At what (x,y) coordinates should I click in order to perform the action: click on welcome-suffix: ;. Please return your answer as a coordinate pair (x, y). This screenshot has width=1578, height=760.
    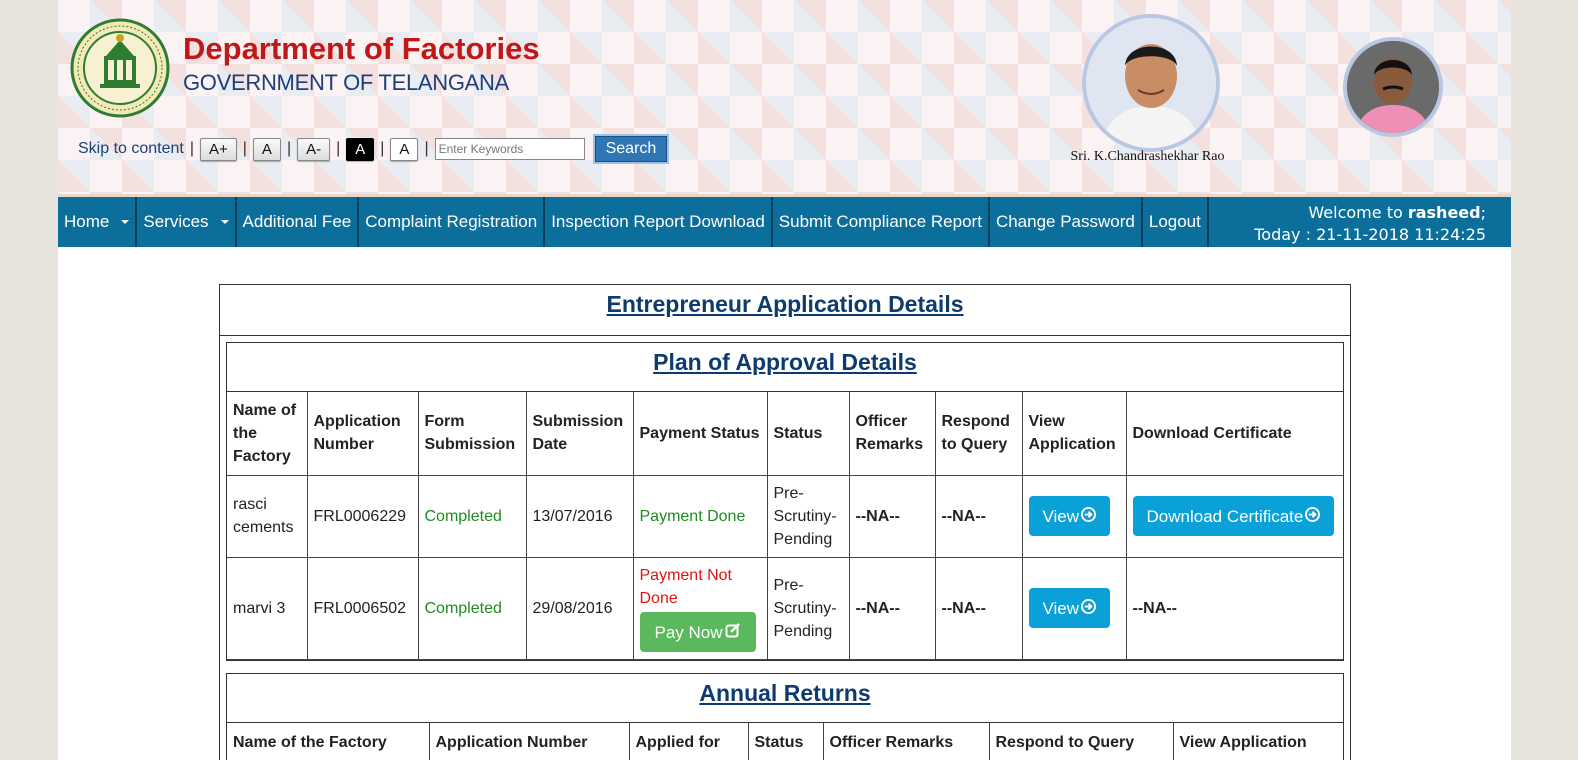
    Looking at the image, I should click on (1483, 212).